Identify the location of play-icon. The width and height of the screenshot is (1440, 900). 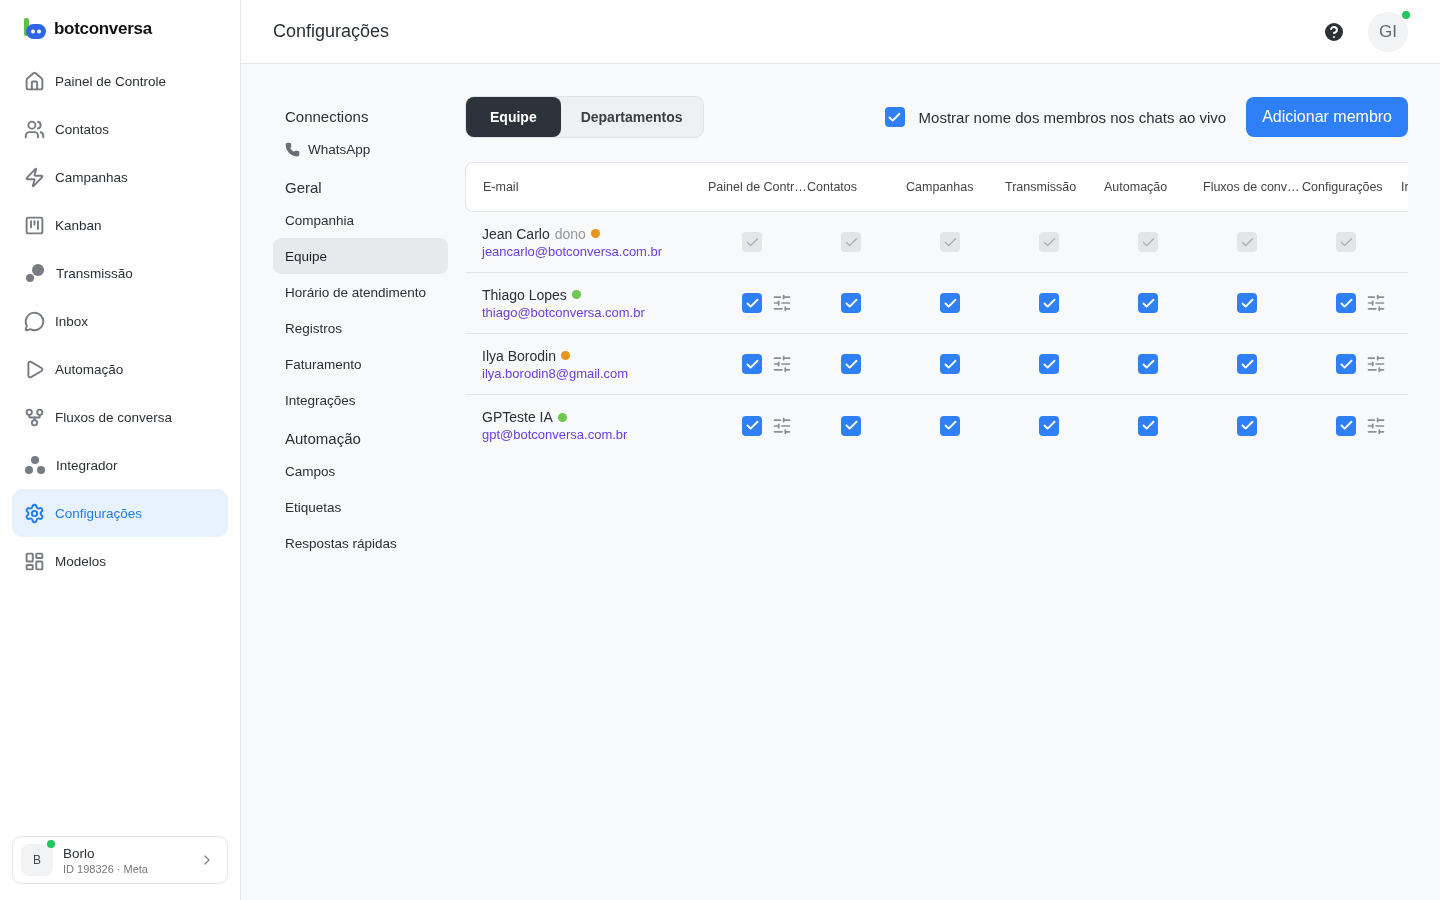
(34, 369).